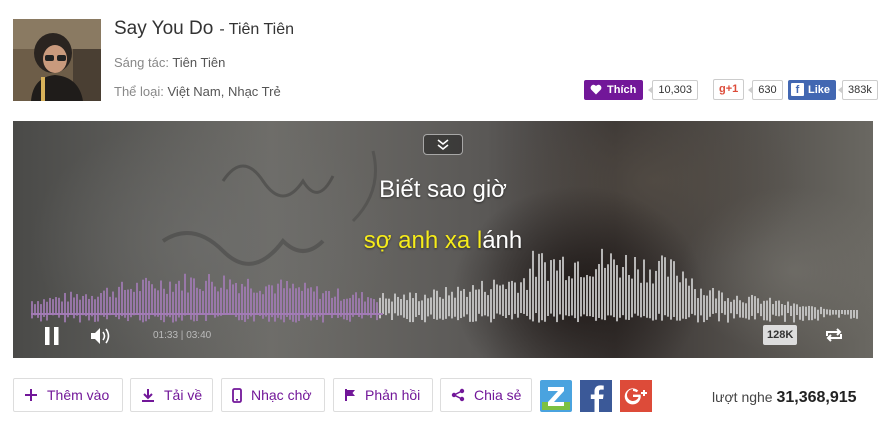  I want to click on gplus-button: g+1, so click(729, 89).